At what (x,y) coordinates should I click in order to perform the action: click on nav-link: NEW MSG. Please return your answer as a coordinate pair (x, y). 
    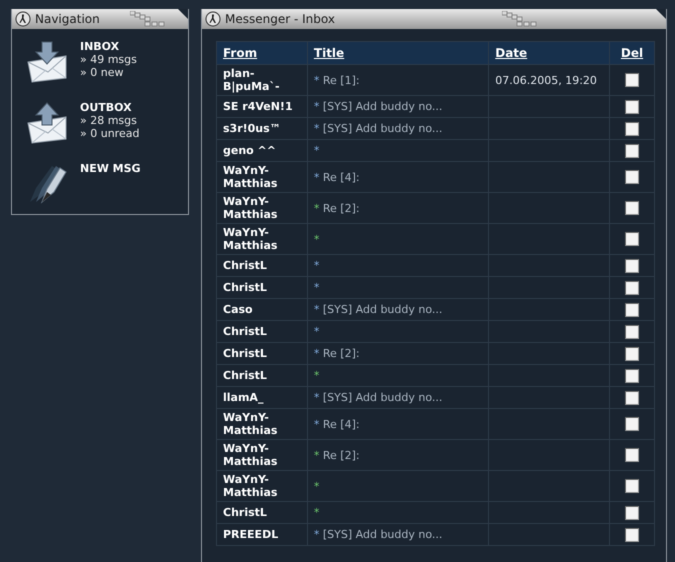
    Looking at the image, I should click on (110, 168).